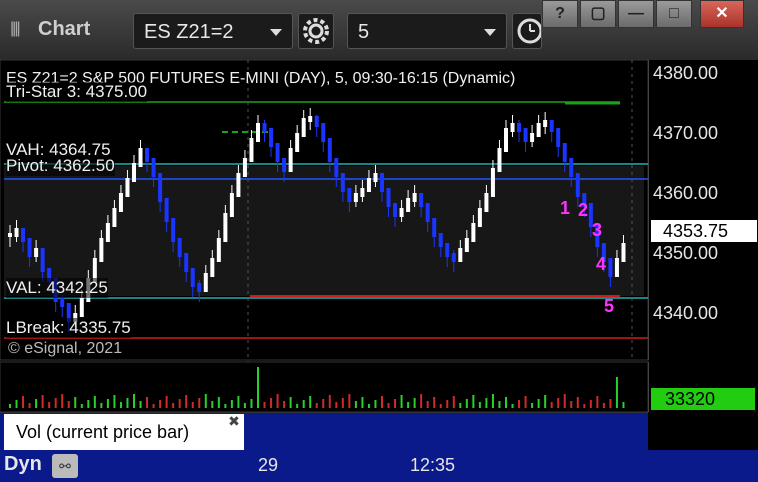  I want to click on volume-legend: Vol (current price bar), so click(124, 432).